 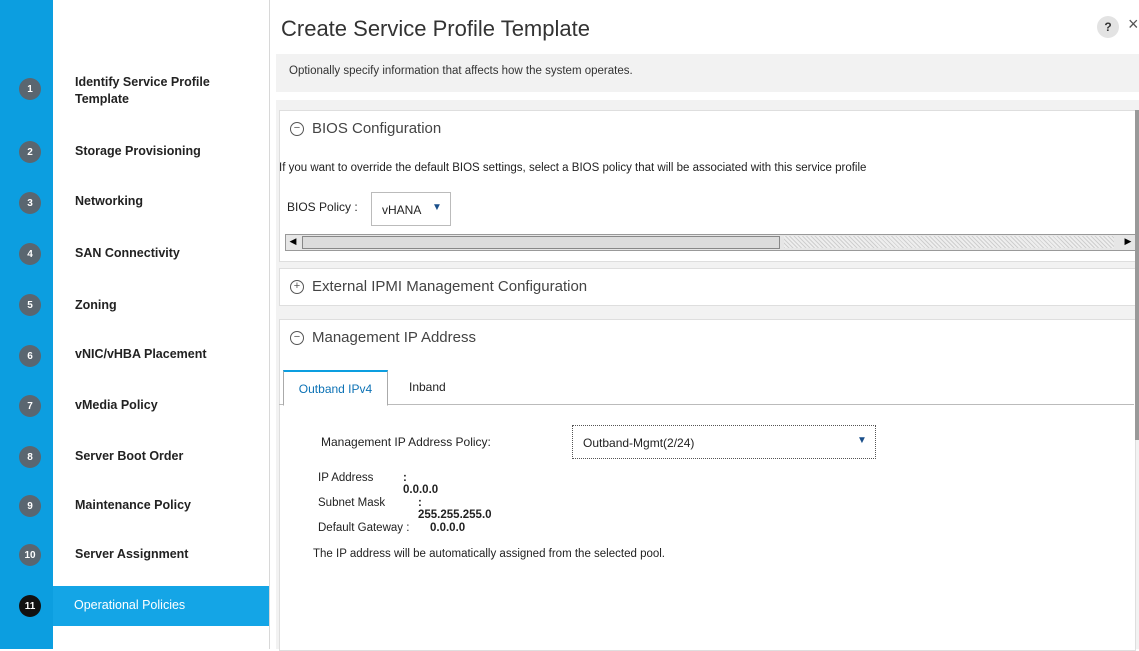 What do you see at coordinates (297, 286) in the screenshot?
I see `expand-icon: +` at bounding box center [297, 286].